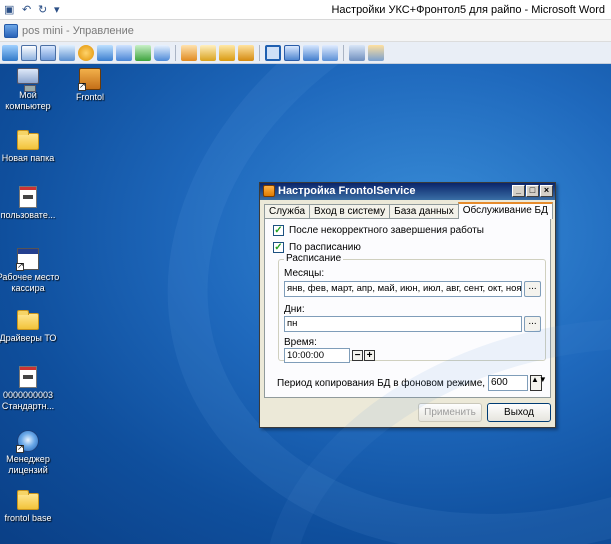 Image resolution: width=611 pixels, height=544 pixels. Describe the element at coordinates (403, 324) in the screenshot. I see `days-field: пн` at that location.